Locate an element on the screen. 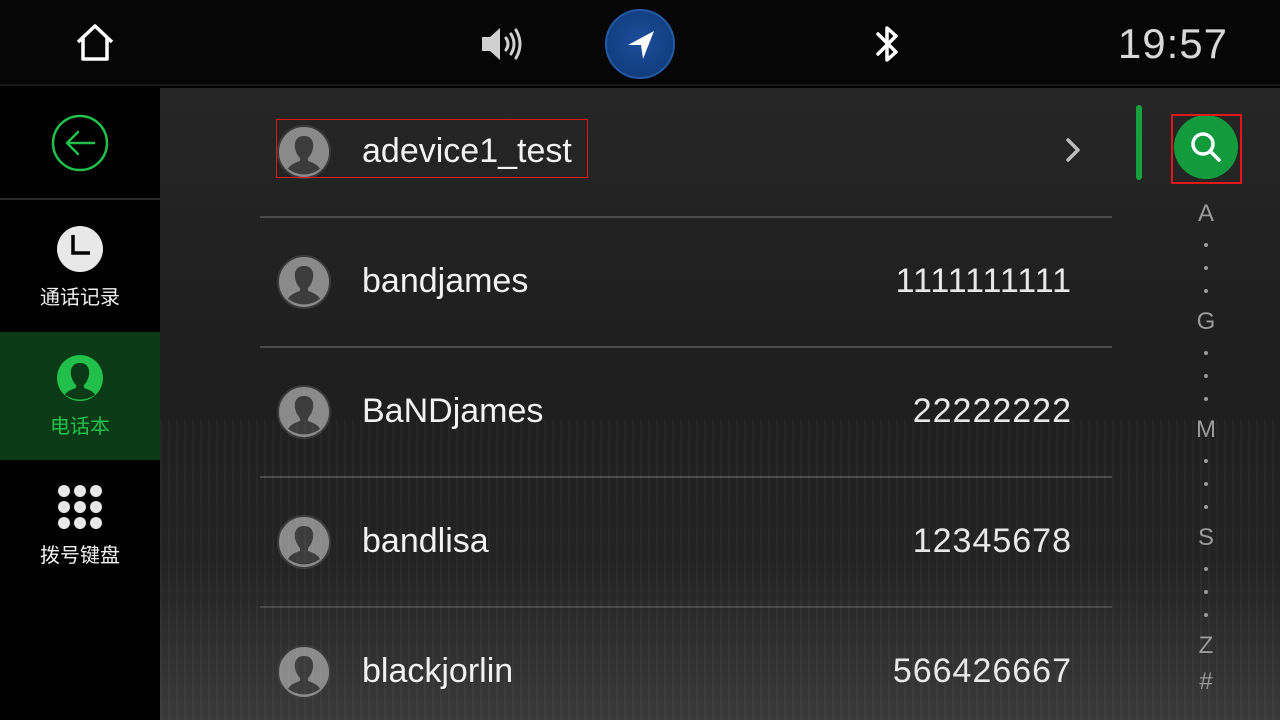 The image size is (1280, 720). back-arrow-icon is located at coordinates (80, 143).